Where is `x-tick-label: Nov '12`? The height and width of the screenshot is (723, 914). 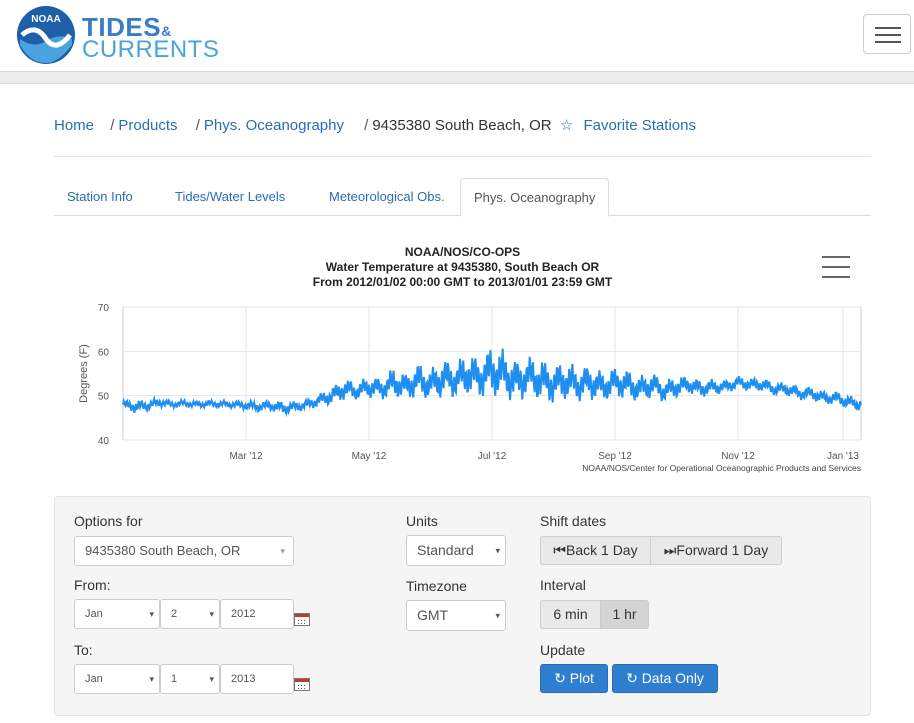 x-tick-label: Nov '12 is located at coordinates (738, 456).